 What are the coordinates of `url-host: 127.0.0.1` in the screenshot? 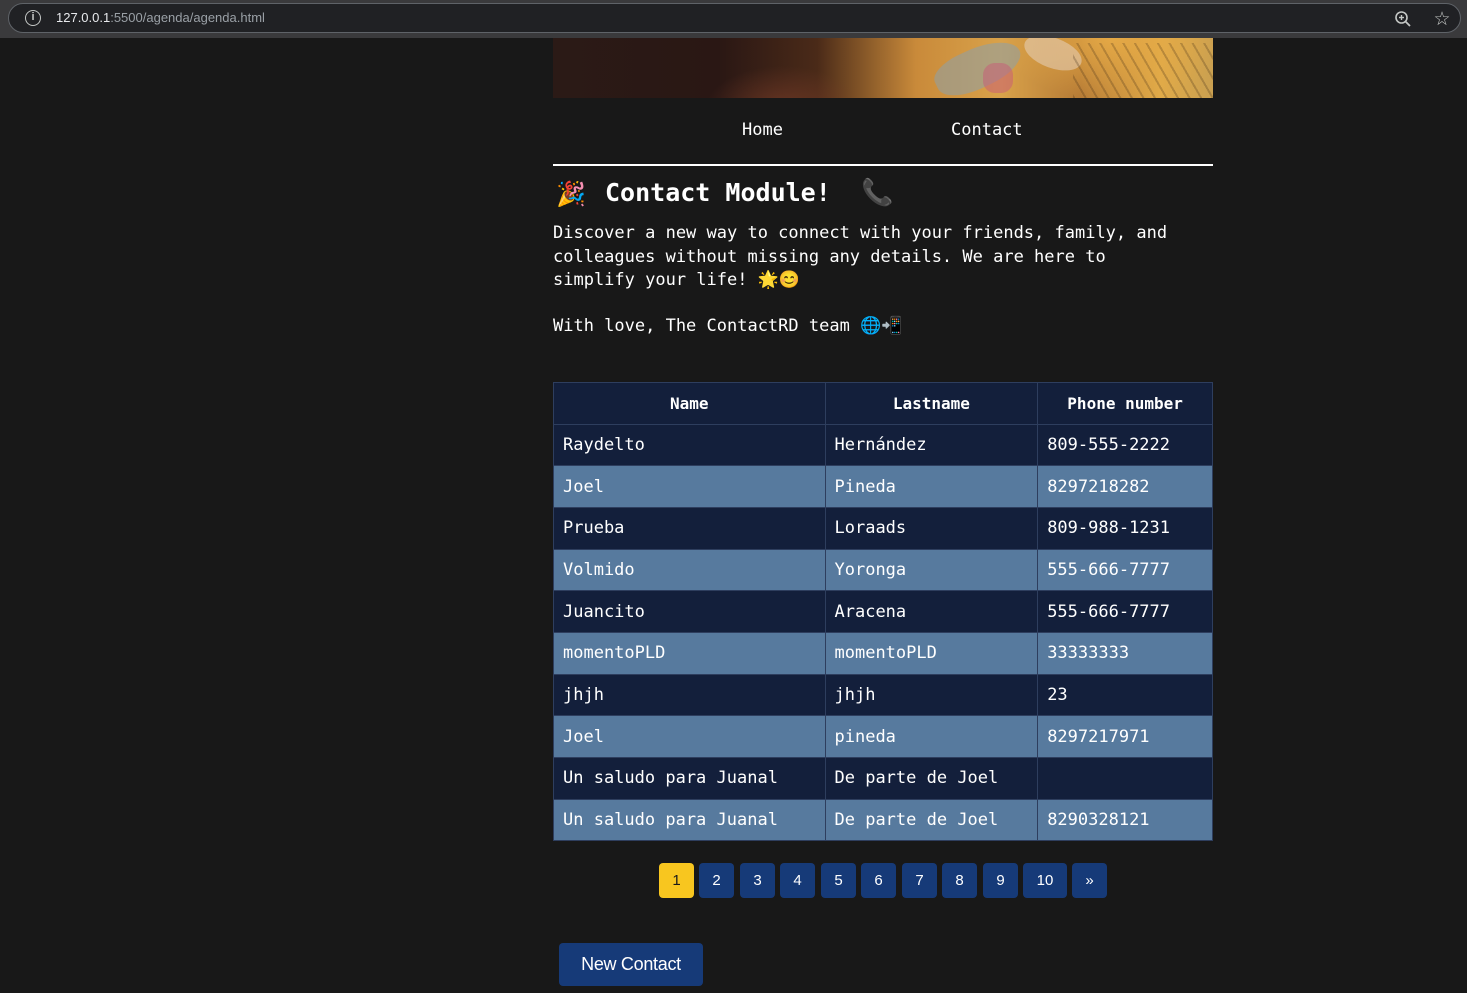 It's located at (83, 17).